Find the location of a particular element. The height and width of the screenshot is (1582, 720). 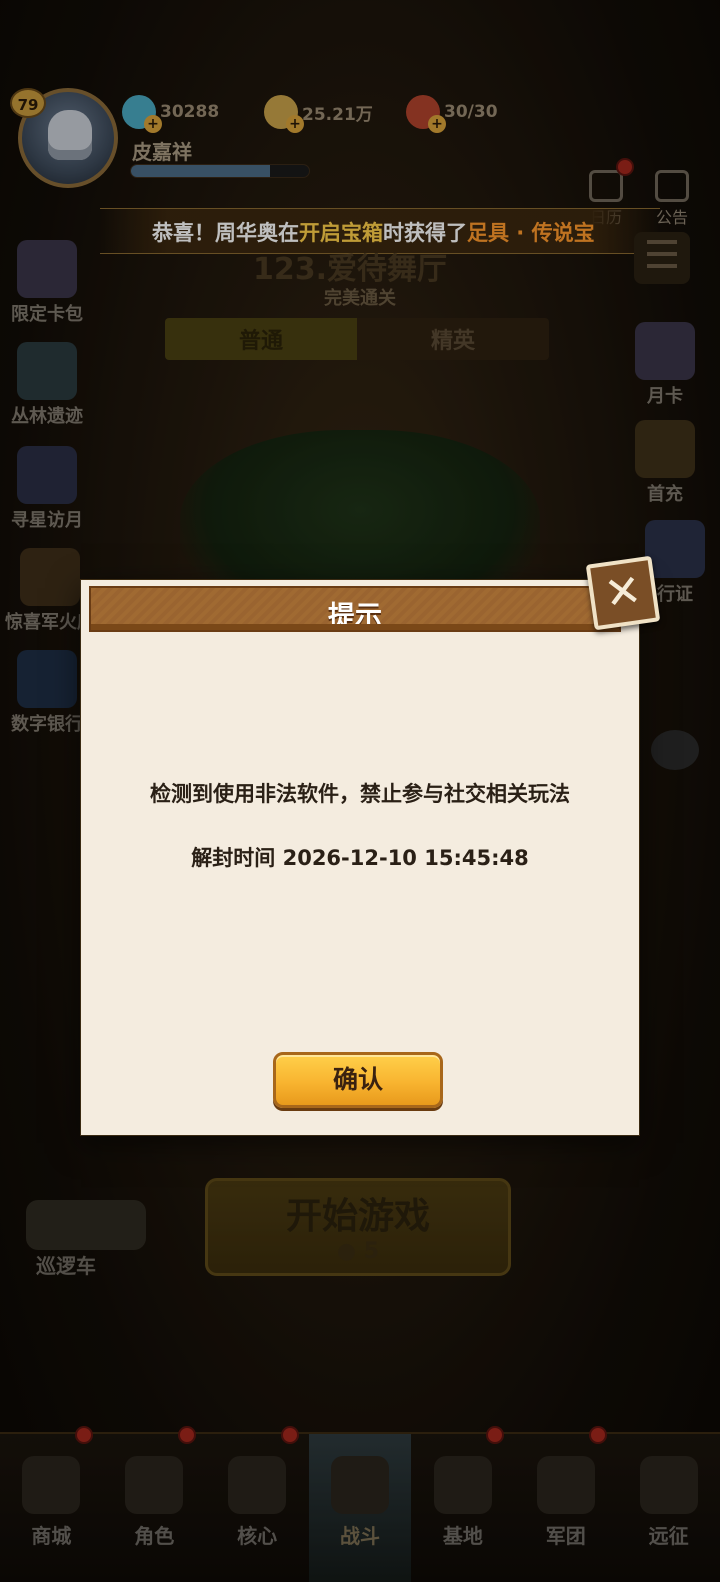

close-icon: ✕ is located at coordinates (623, 592).